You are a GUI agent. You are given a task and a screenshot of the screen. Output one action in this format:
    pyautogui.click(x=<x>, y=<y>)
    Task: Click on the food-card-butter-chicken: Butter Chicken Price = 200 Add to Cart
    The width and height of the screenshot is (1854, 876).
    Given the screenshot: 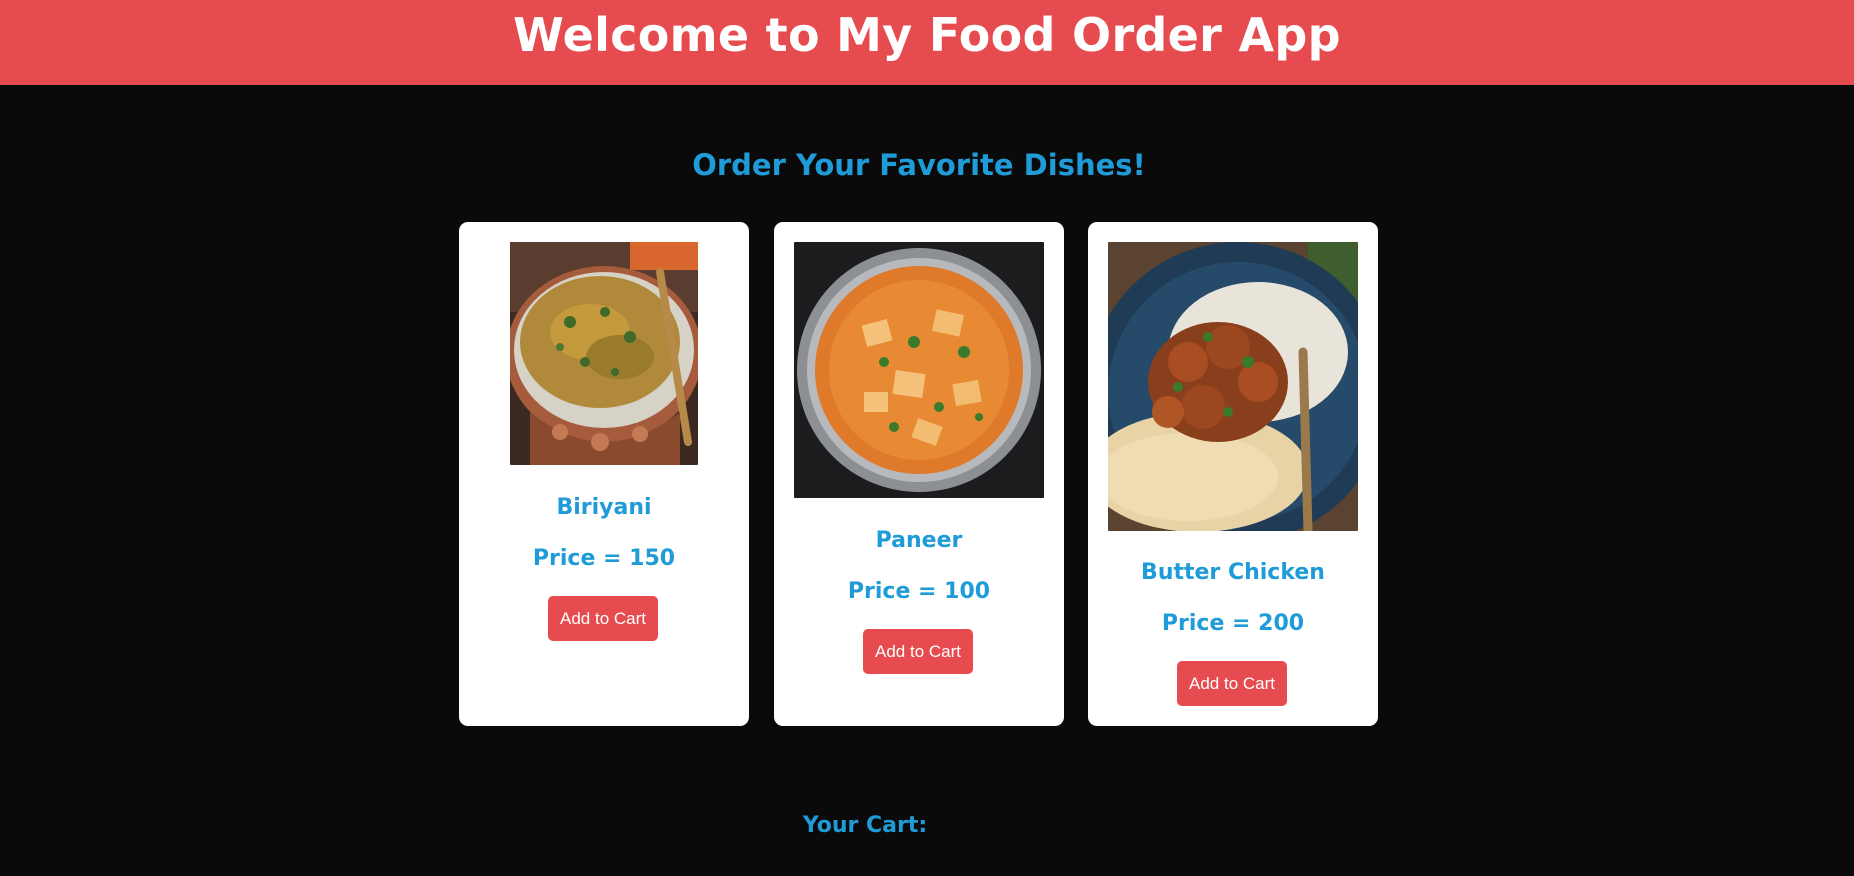 What is the action you would take?
    pyautogui.click(x=1233, y=474)
    